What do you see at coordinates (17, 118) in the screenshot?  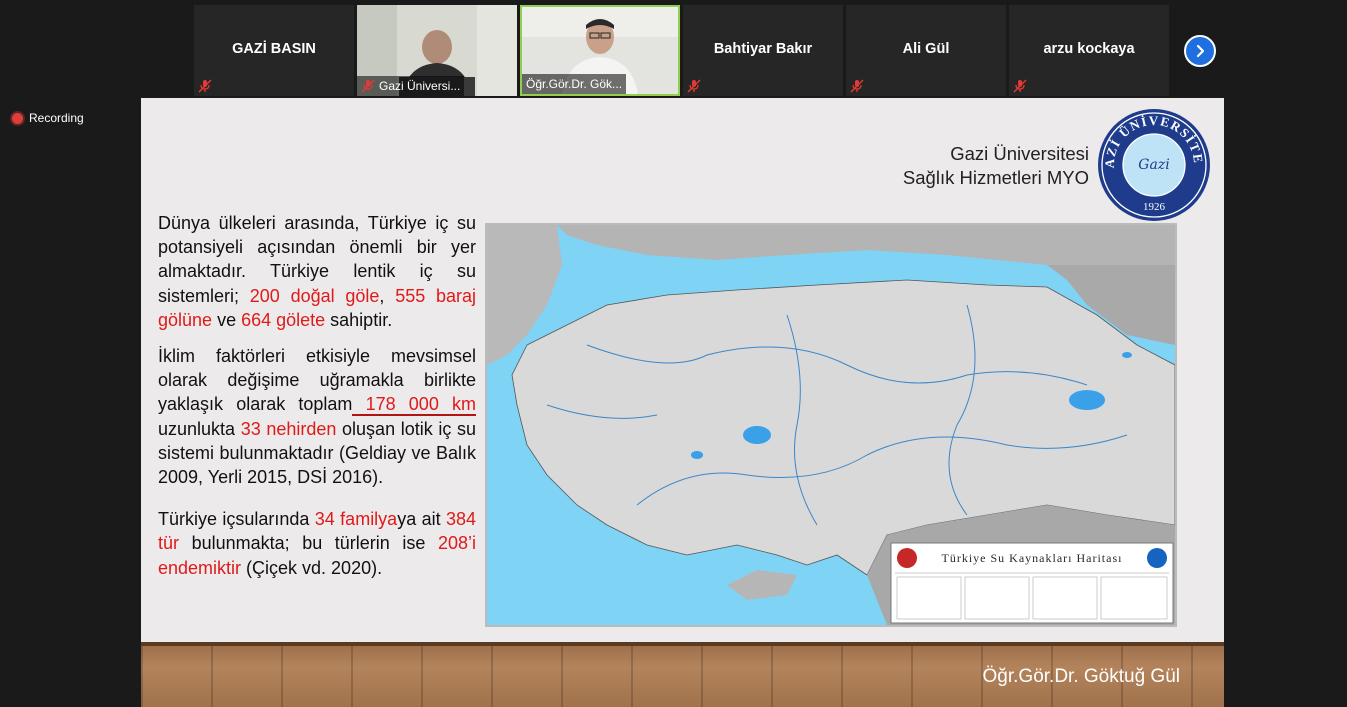 I see `record-dot-icon` at bounding box center [17, 118].